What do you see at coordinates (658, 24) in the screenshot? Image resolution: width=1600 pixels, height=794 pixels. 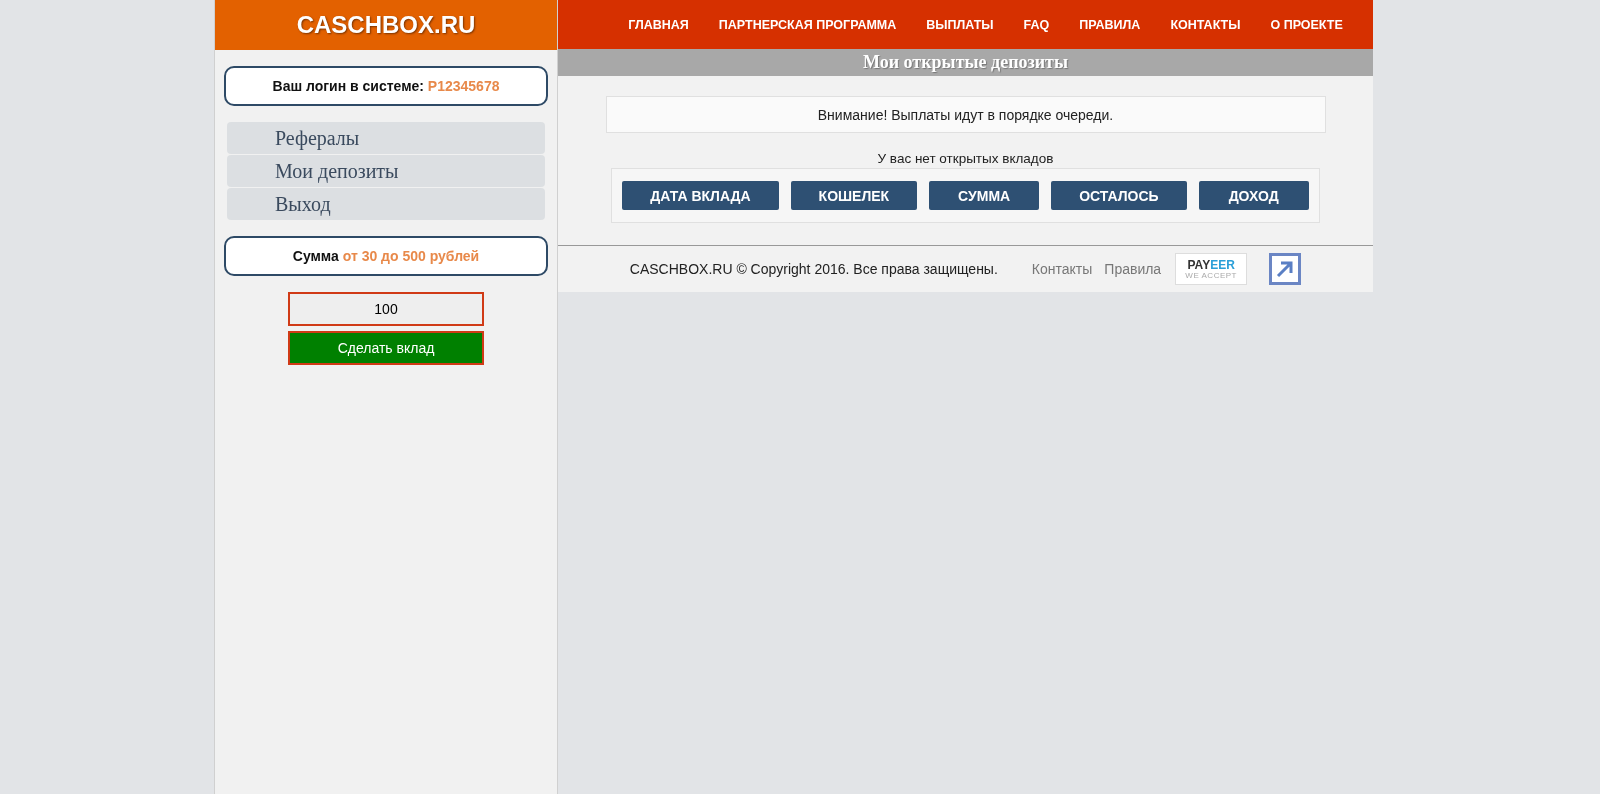 I see `nav-link: ГЛАВНАЯ` at bounding box center [658, 24].